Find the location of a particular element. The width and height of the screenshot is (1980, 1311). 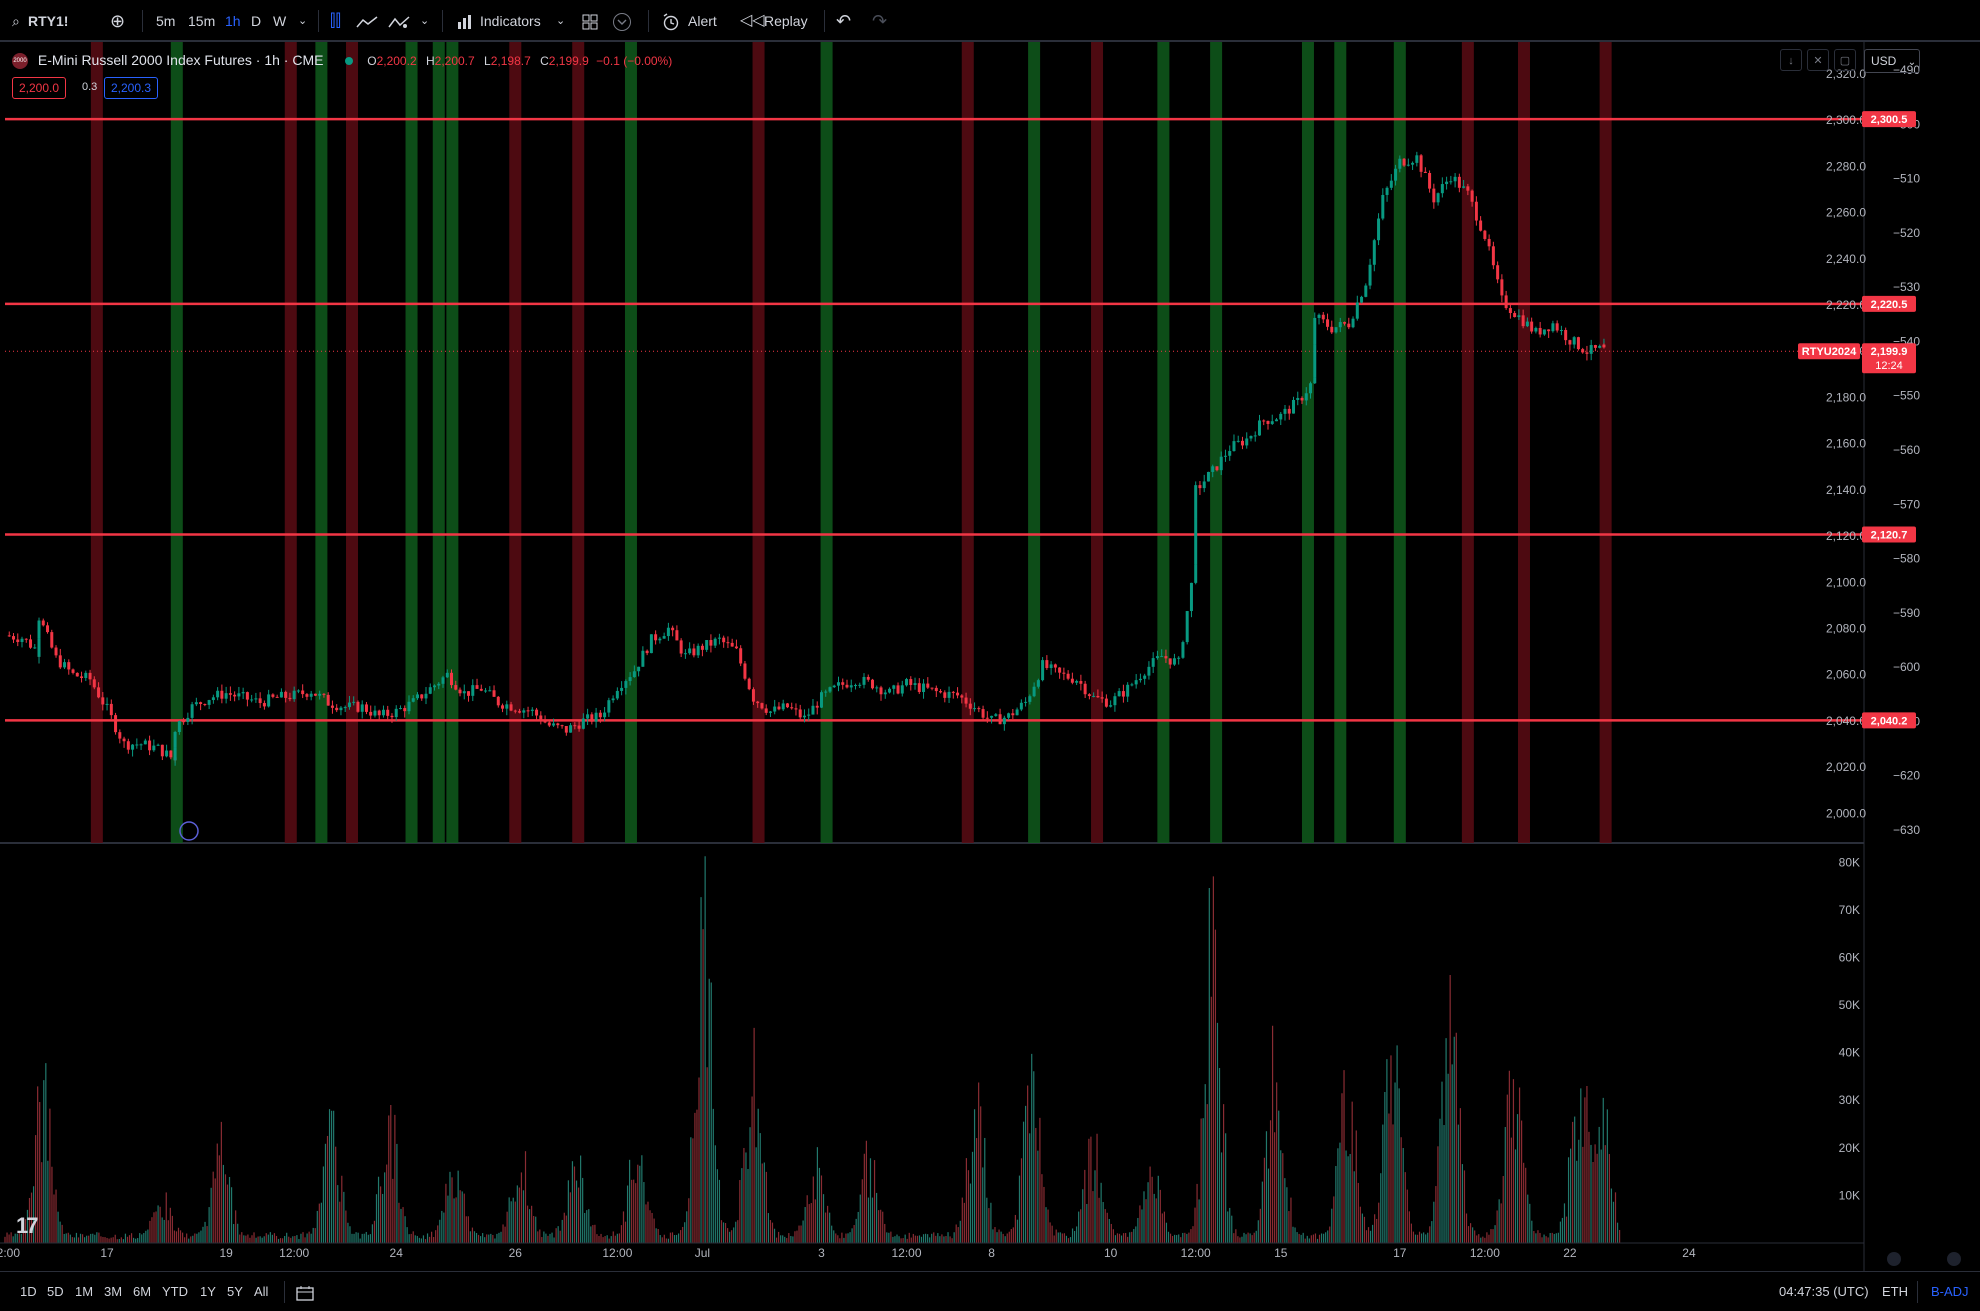

market-status-icon is located at coordinates (349, 61).